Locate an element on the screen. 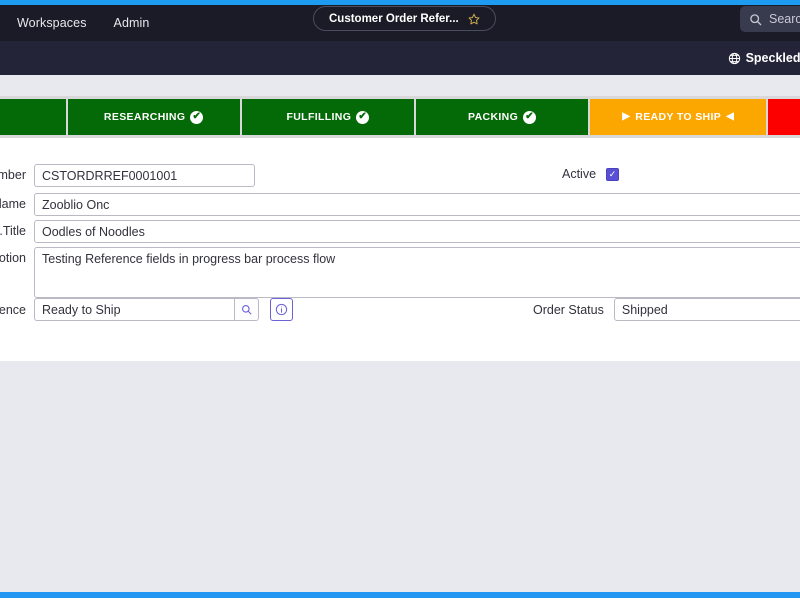  title-input: Oodles of Noodles is located at coordinates (417, 231).